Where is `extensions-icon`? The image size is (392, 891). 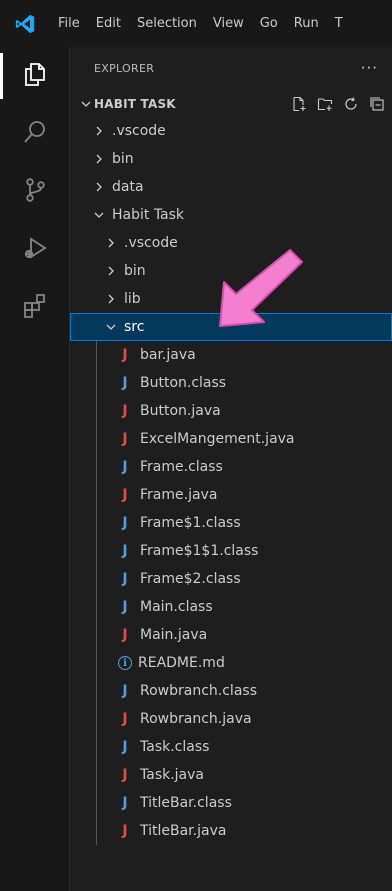 extensions-icon is located at coordinates (35, 308).